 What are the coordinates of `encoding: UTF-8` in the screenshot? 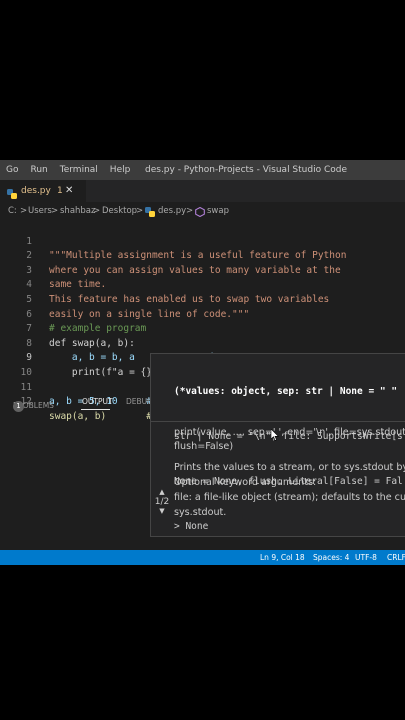 It's located at (366, 557).